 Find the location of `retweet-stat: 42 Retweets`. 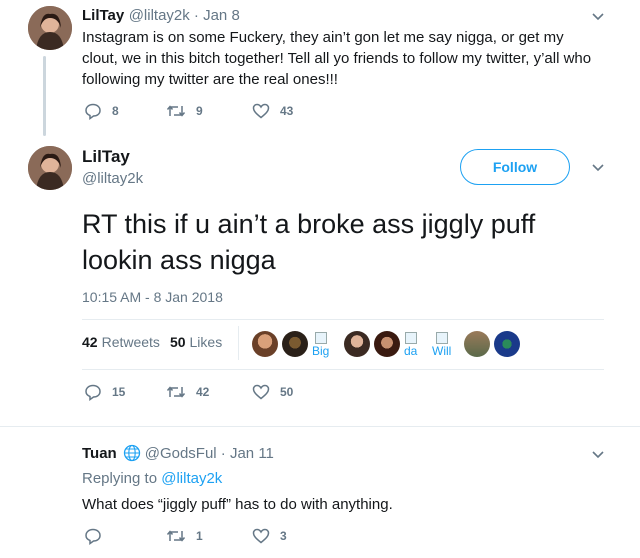

retweet-stat: 42 Retweets is located at coordinates (121, 342).